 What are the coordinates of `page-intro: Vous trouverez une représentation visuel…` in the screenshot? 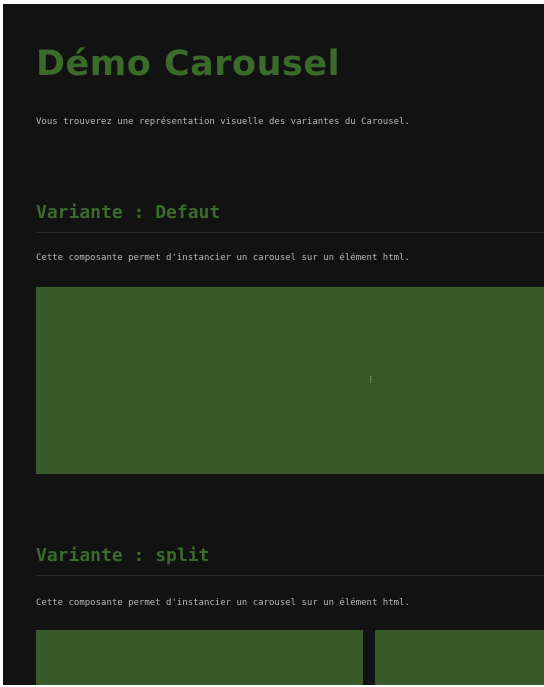 It's located at (223, 122).